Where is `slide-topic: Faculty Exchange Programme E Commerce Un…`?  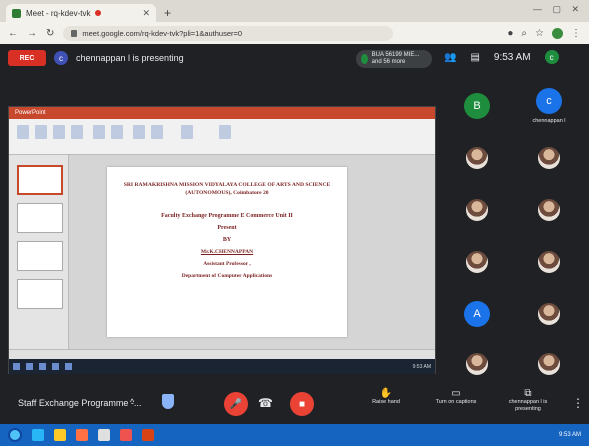 slide-topic: Faculty Exchange Programme E Commerce Un… is located at coordinates (227, 216).